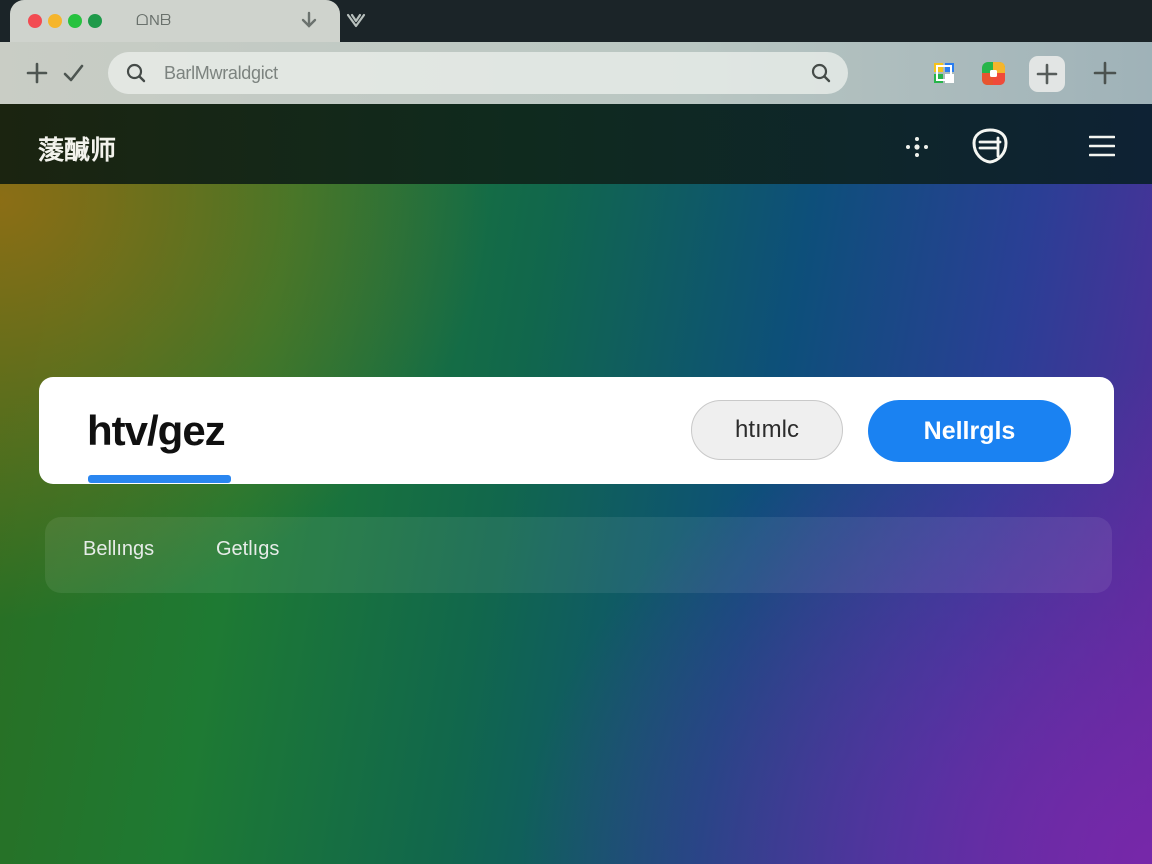  I want to click on address-input: BarlMwraldgict, so click(221, 73).